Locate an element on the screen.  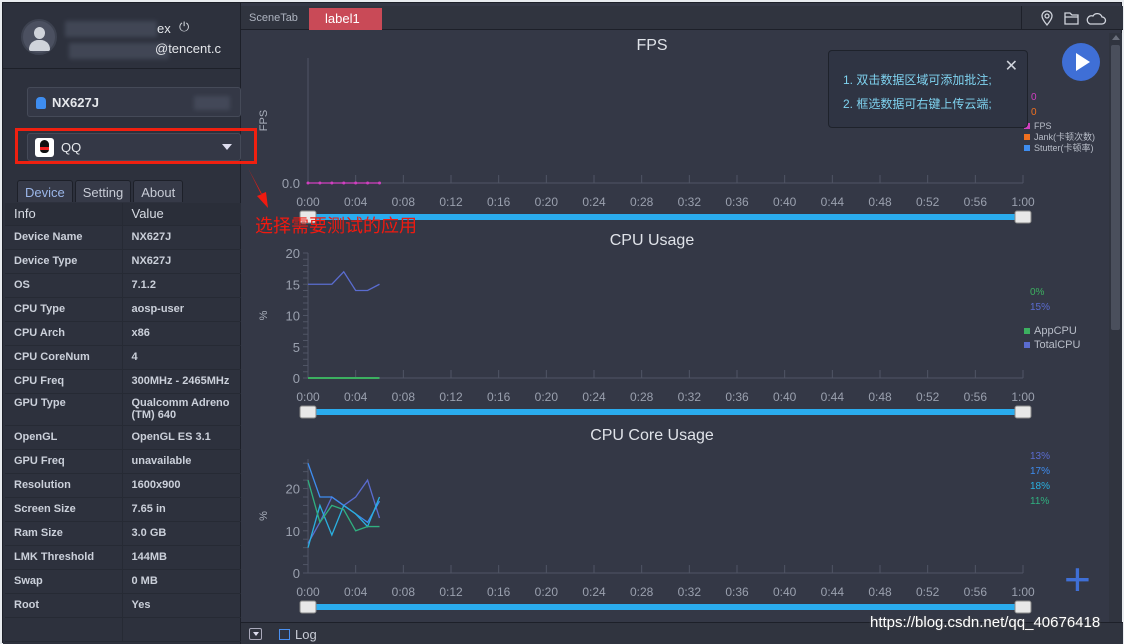
side-tabs: Device Setting About is located at coordinates (100, 191).